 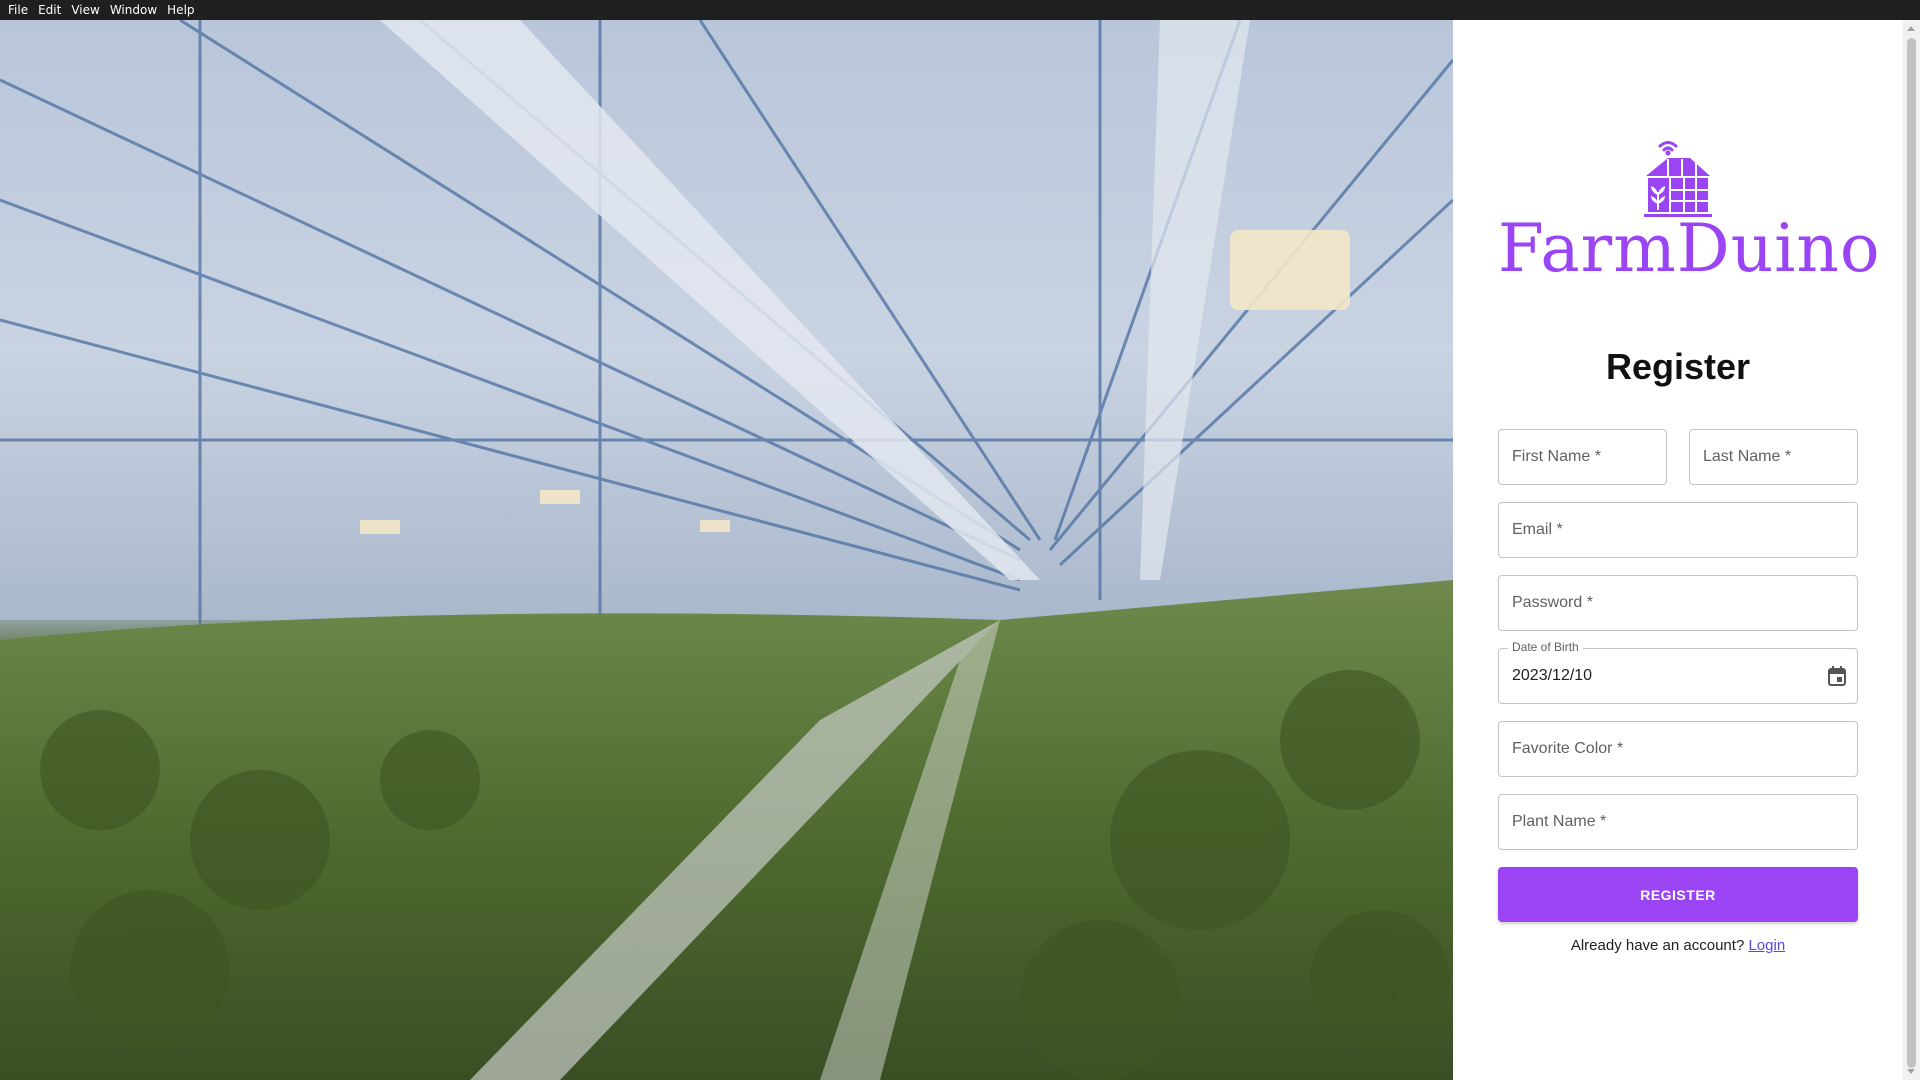 I want to click on menu-file: File, so click(x=21, y=10).